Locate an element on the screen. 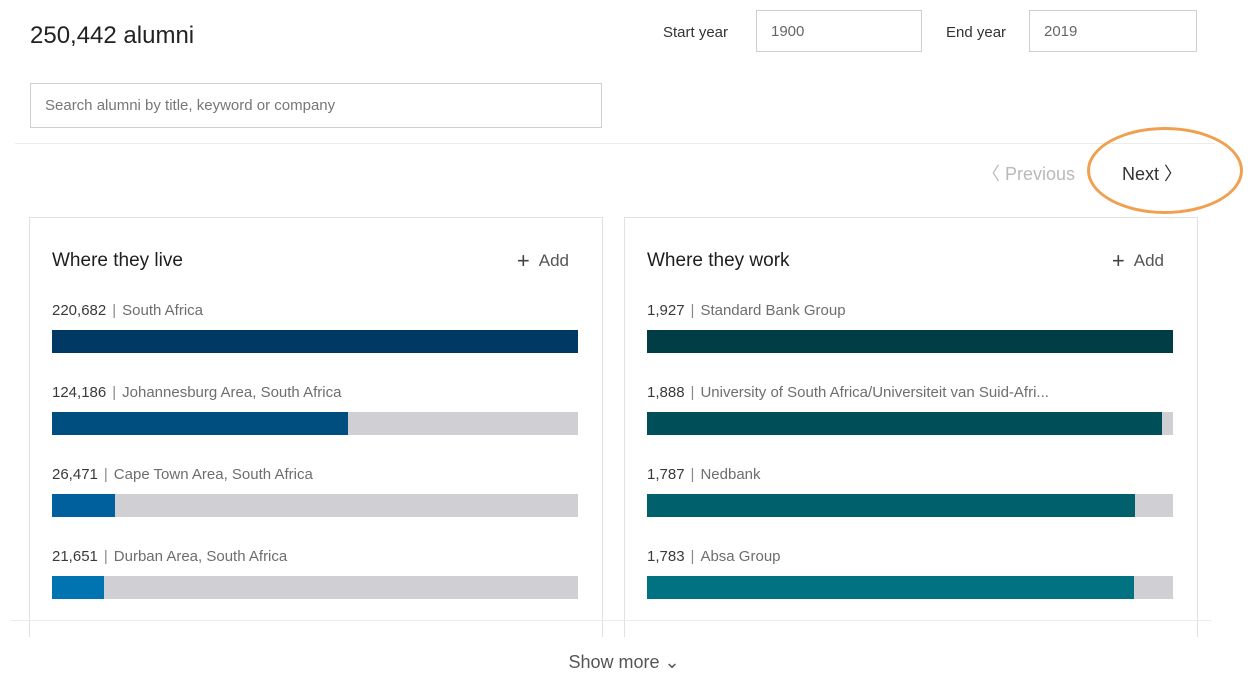 The image size is (1248, 675). row-label: 26,471 | Cape Town Area, South Africa is located at coordinates (182, 474).